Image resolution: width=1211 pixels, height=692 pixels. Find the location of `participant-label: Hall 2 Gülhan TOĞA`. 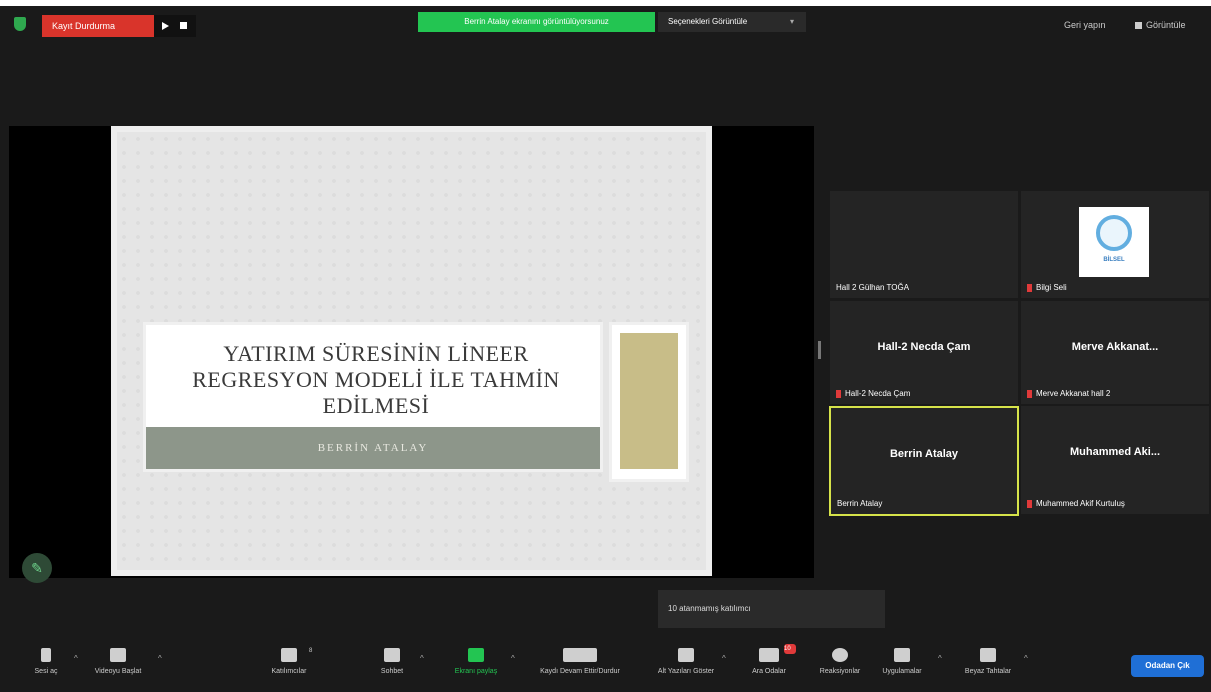

participant-label: Hall 2 Gülhan TOĞA is located at coordinates (873, 287).